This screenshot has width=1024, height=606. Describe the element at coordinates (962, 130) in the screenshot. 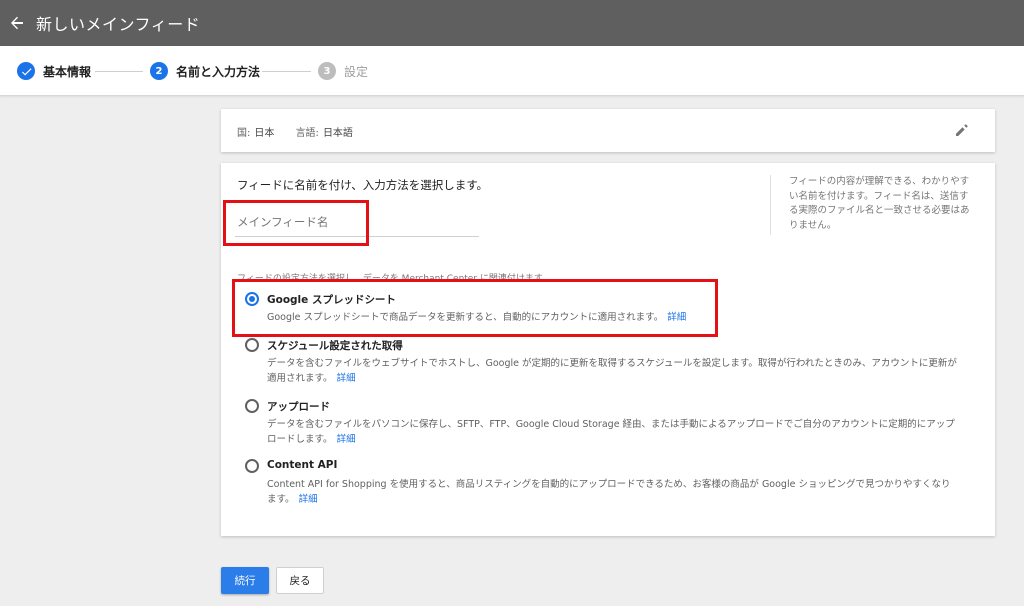

I see `pencil-icon` at that location.